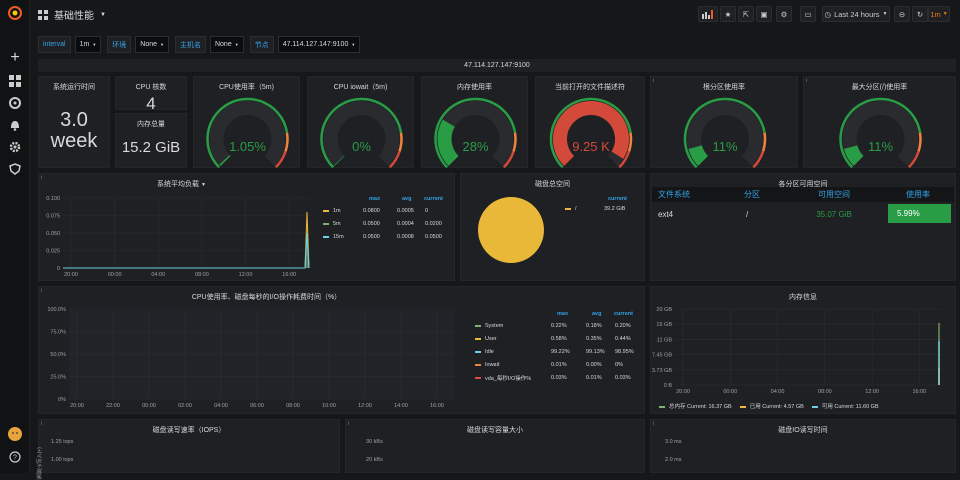 This screenshot has height=480, width=960. I want to click on legend-item: 5m, so click(332, 223).